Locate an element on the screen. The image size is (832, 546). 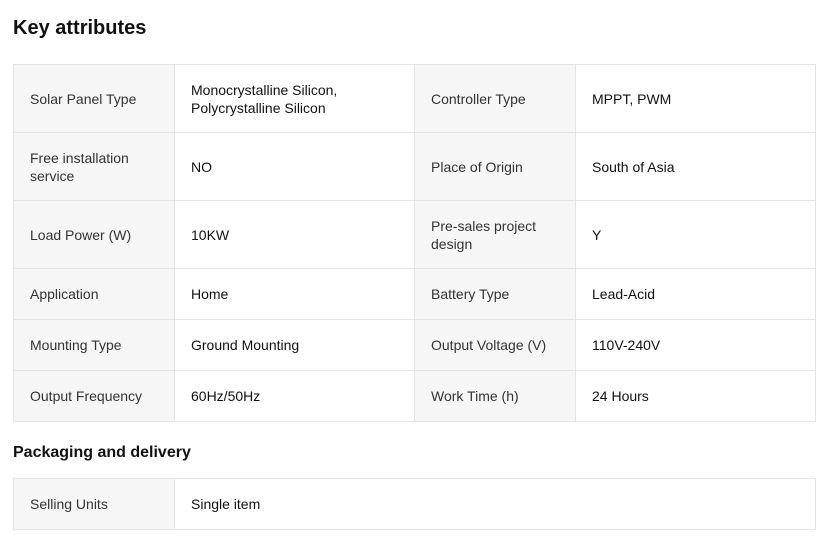
attribute-value: Ground Mounting is located at coordinates (294, 345).